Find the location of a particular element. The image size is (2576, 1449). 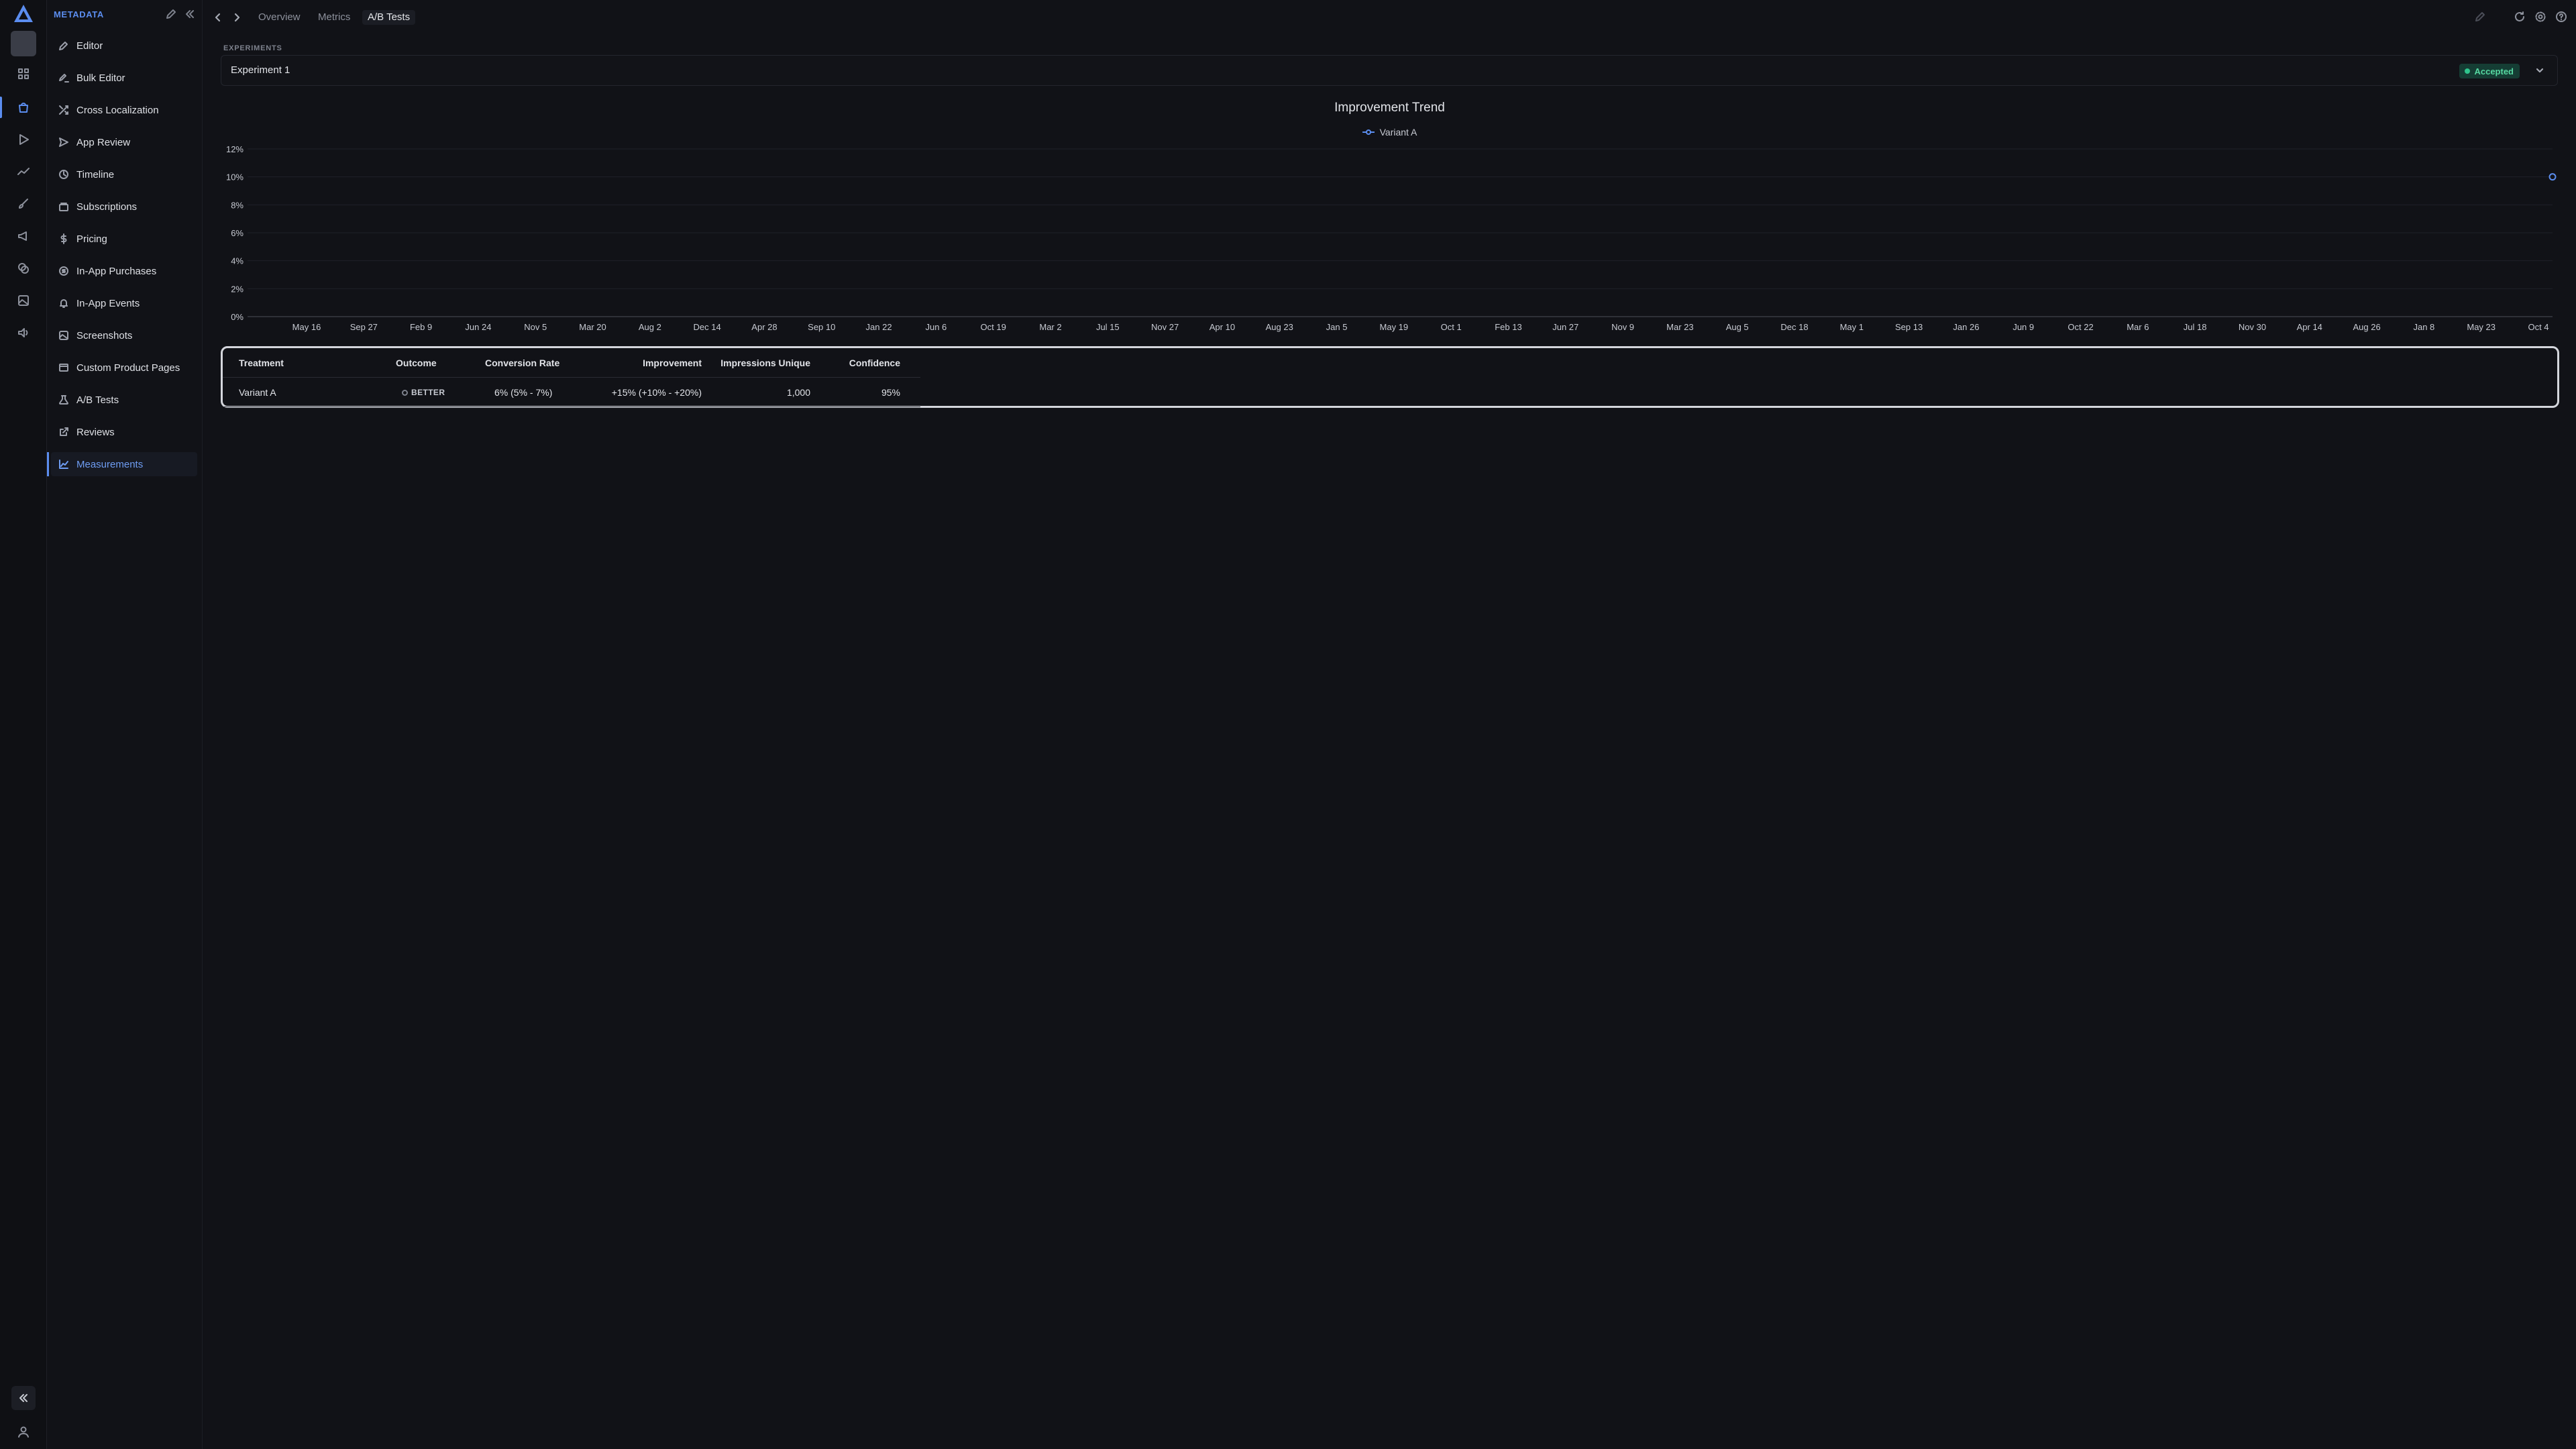

x-tick-label: Oct 4 is located at coordinates (2538, 327).